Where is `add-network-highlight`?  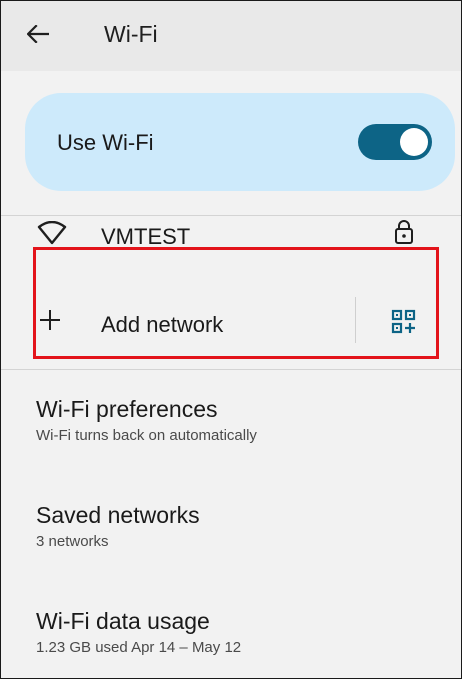 add-network-highlight is located at coordinates (236, 303).